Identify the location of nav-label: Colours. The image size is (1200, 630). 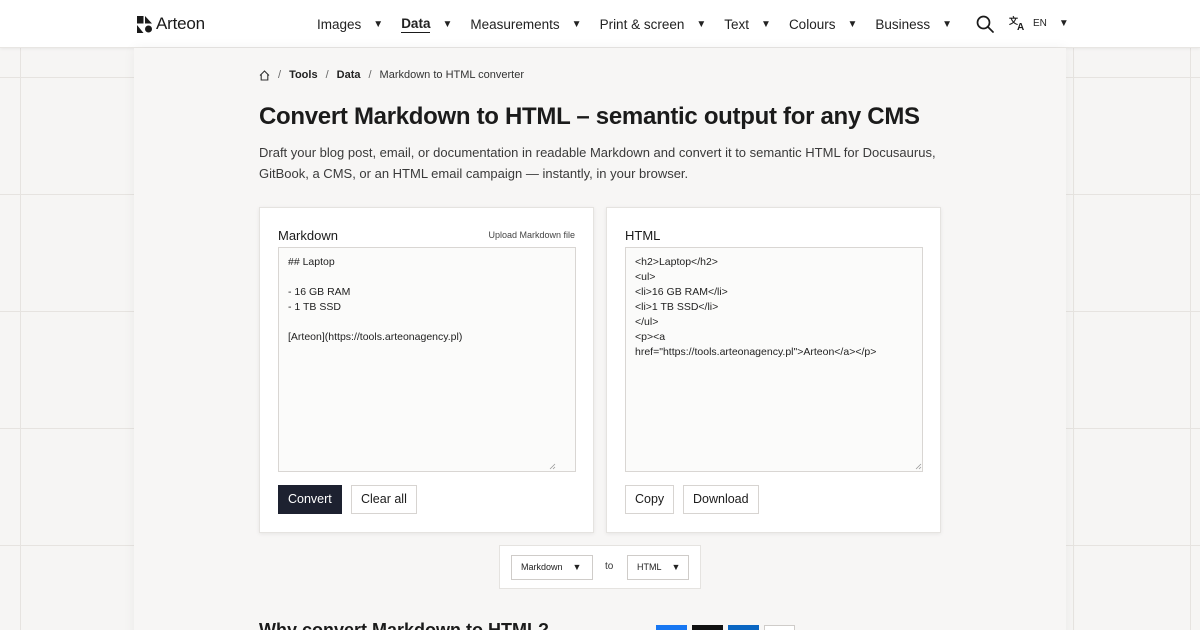
(812, 24).